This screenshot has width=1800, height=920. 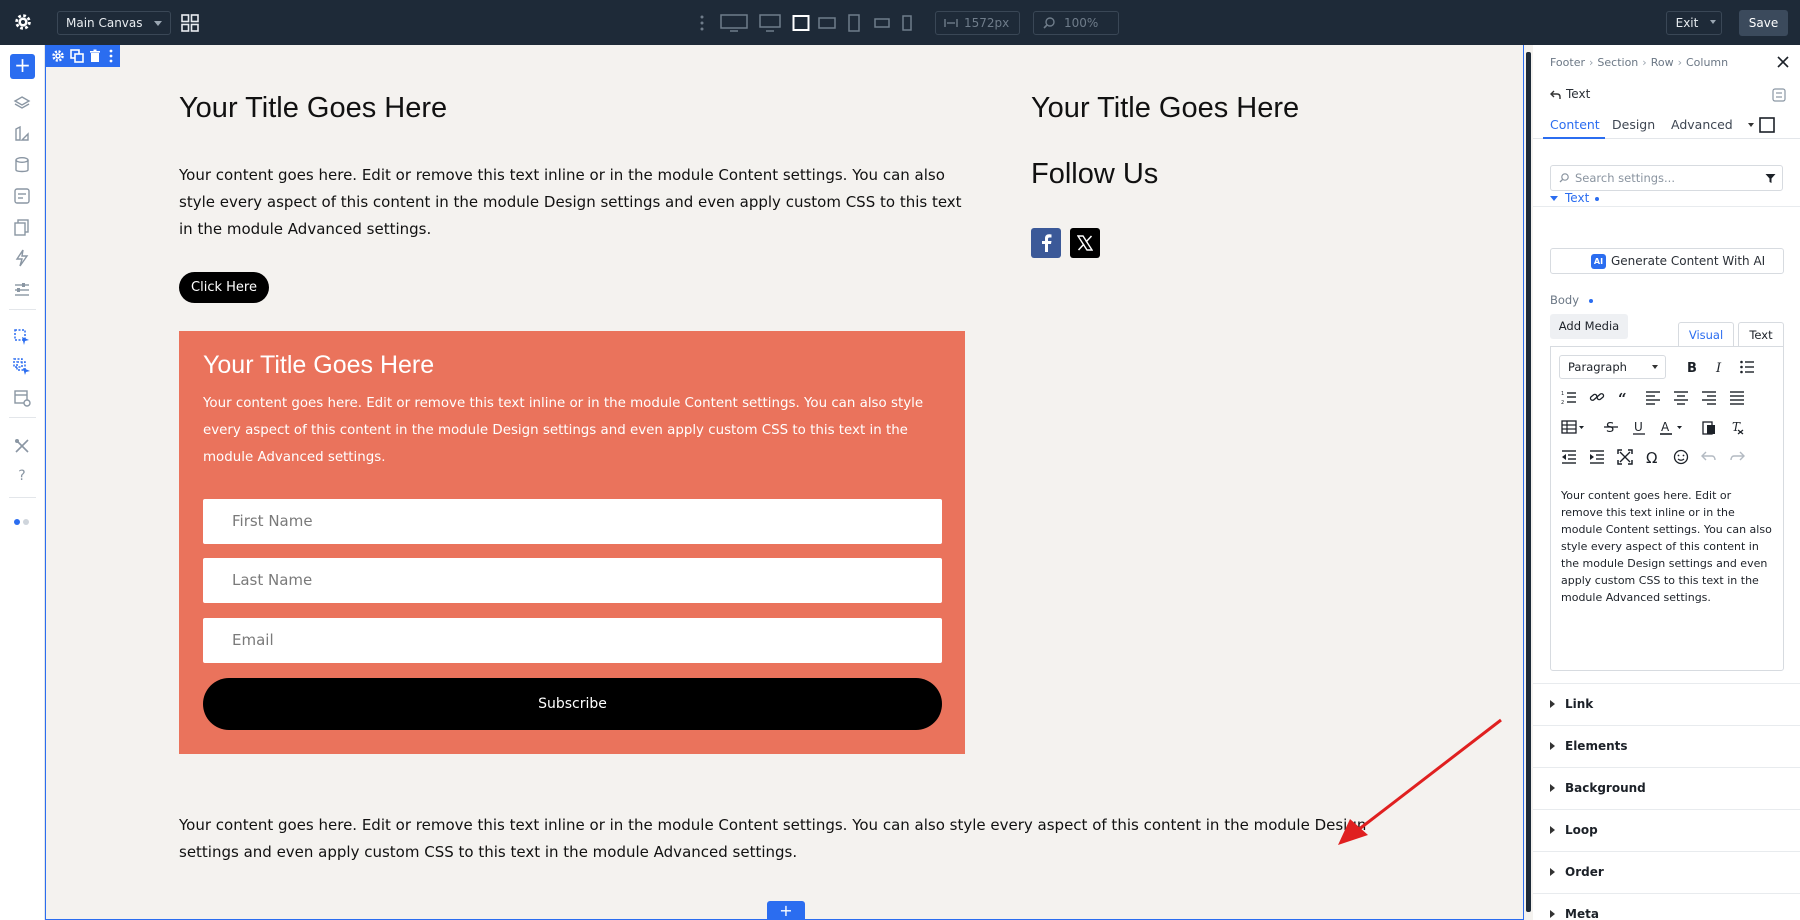 What do you see at coordinates (1709, 397) in the screenshot?
I see `align-right-icon` at bounding box center [1709, 397].